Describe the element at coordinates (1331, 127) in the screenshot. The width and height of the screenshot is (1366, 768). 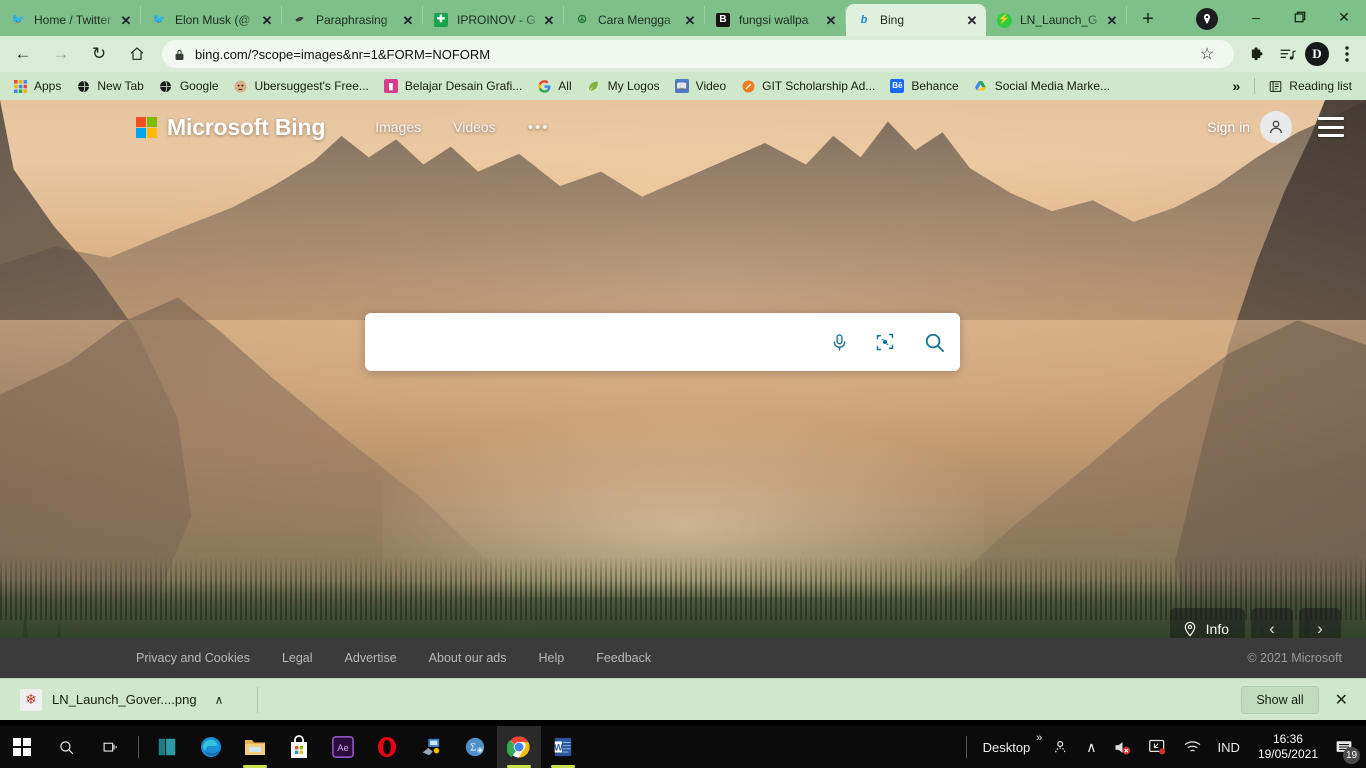
I see `hamburger-menu-button` at that location.